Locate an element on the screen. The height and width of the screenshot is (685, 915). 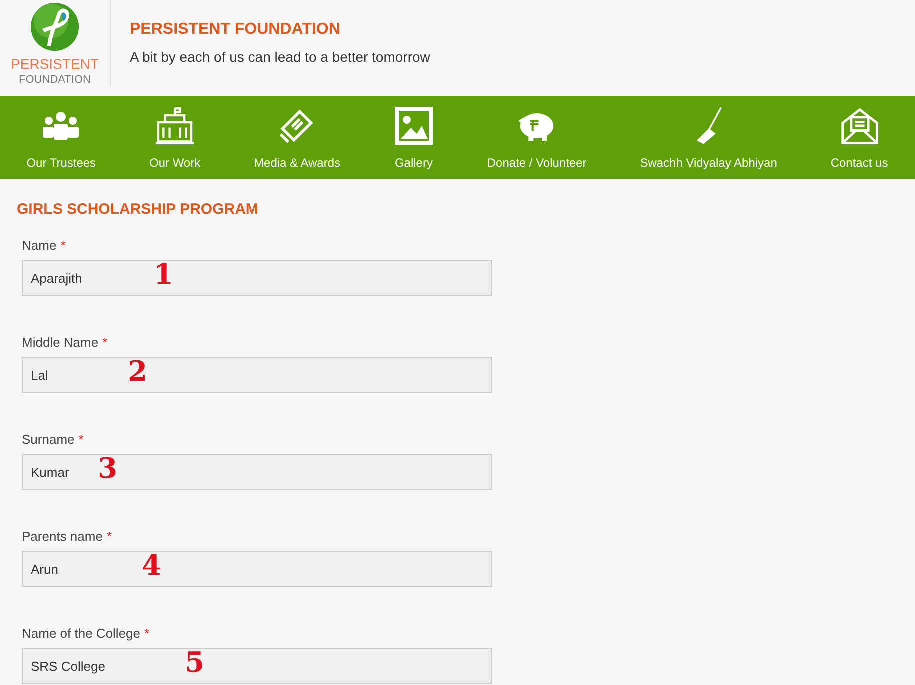
nav-link: Our Trustees is located at coordinates (61, 137).